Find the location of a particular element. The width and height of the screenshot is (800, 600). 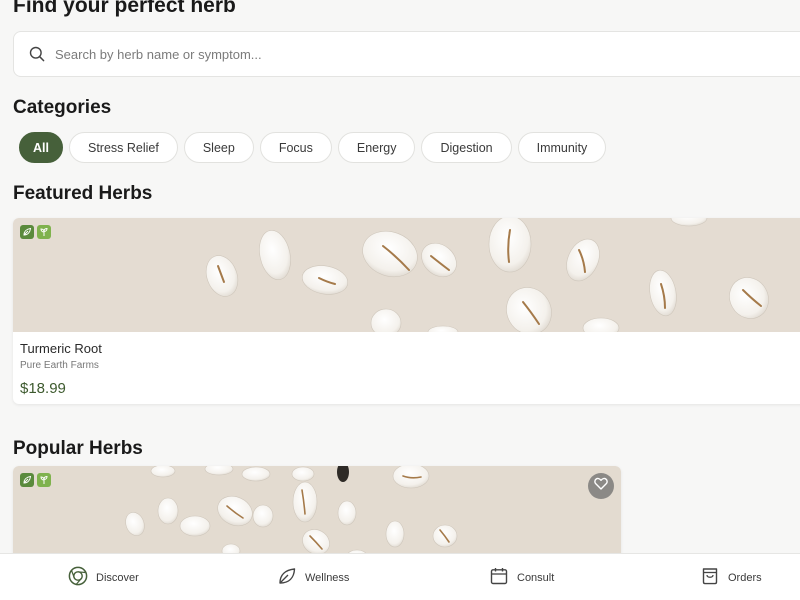

popular-herbs-title: Popular Herbs is located at coordinates (78, 448).